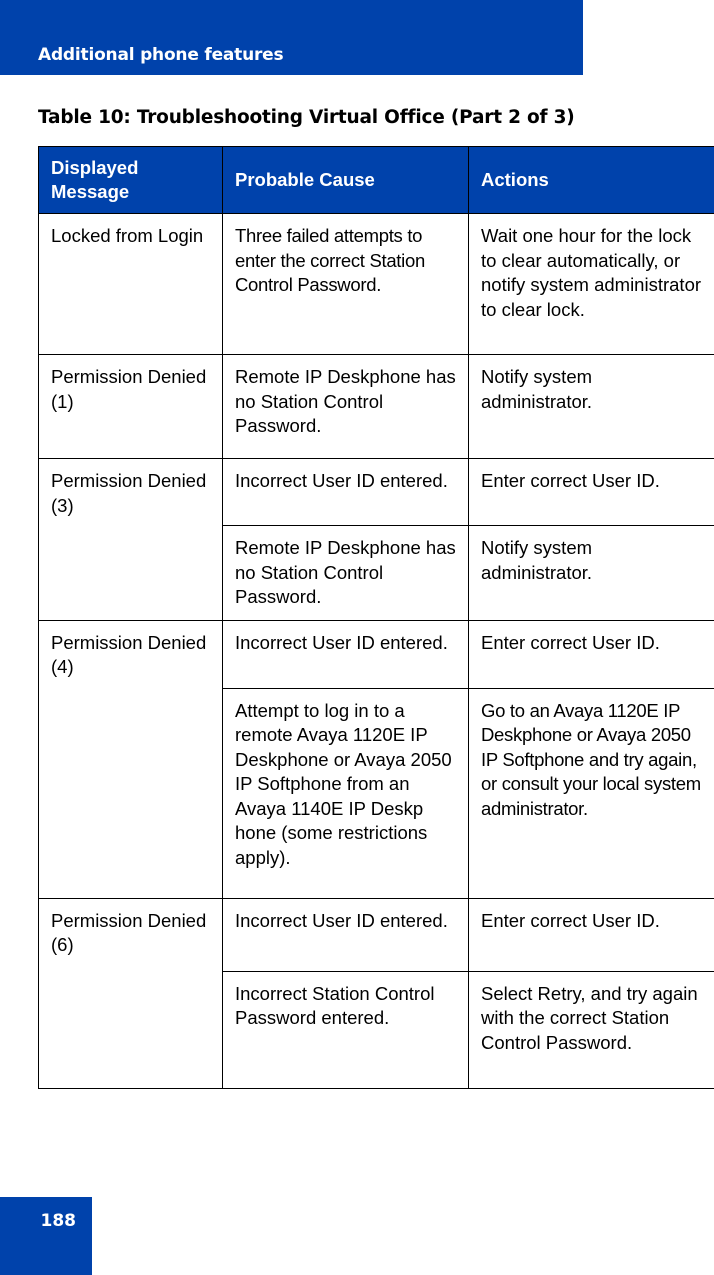 The image size is (714, 1275). What do you see at coordinates (345, 180) in the screenshot?
I see `column-header-probable-cause: Probable Cause` at bounding box center [345, 180].